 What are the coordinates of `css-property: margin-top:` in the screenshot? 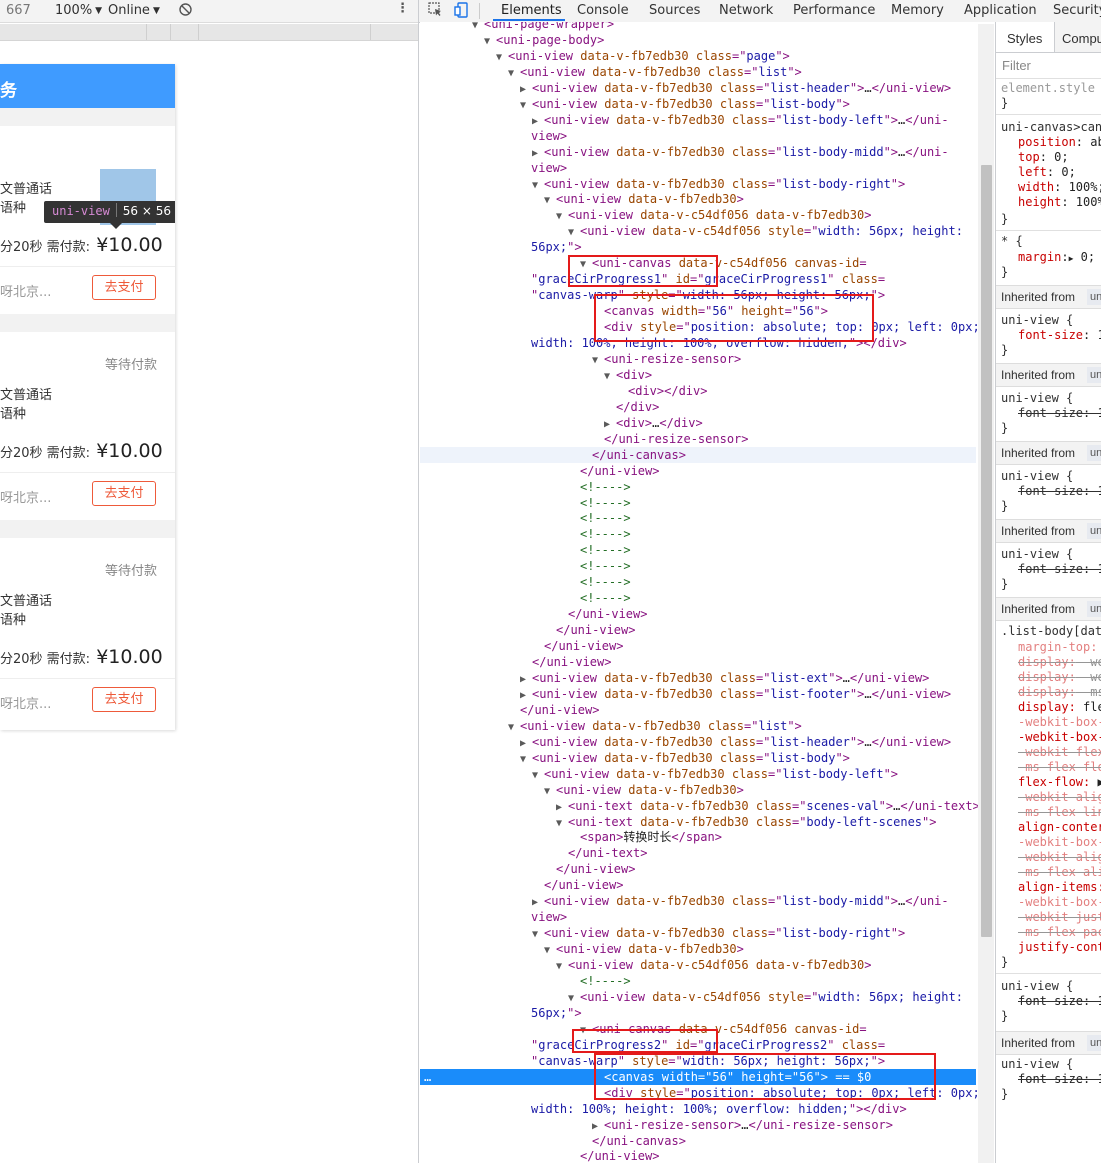 It's located at (1057, 647).